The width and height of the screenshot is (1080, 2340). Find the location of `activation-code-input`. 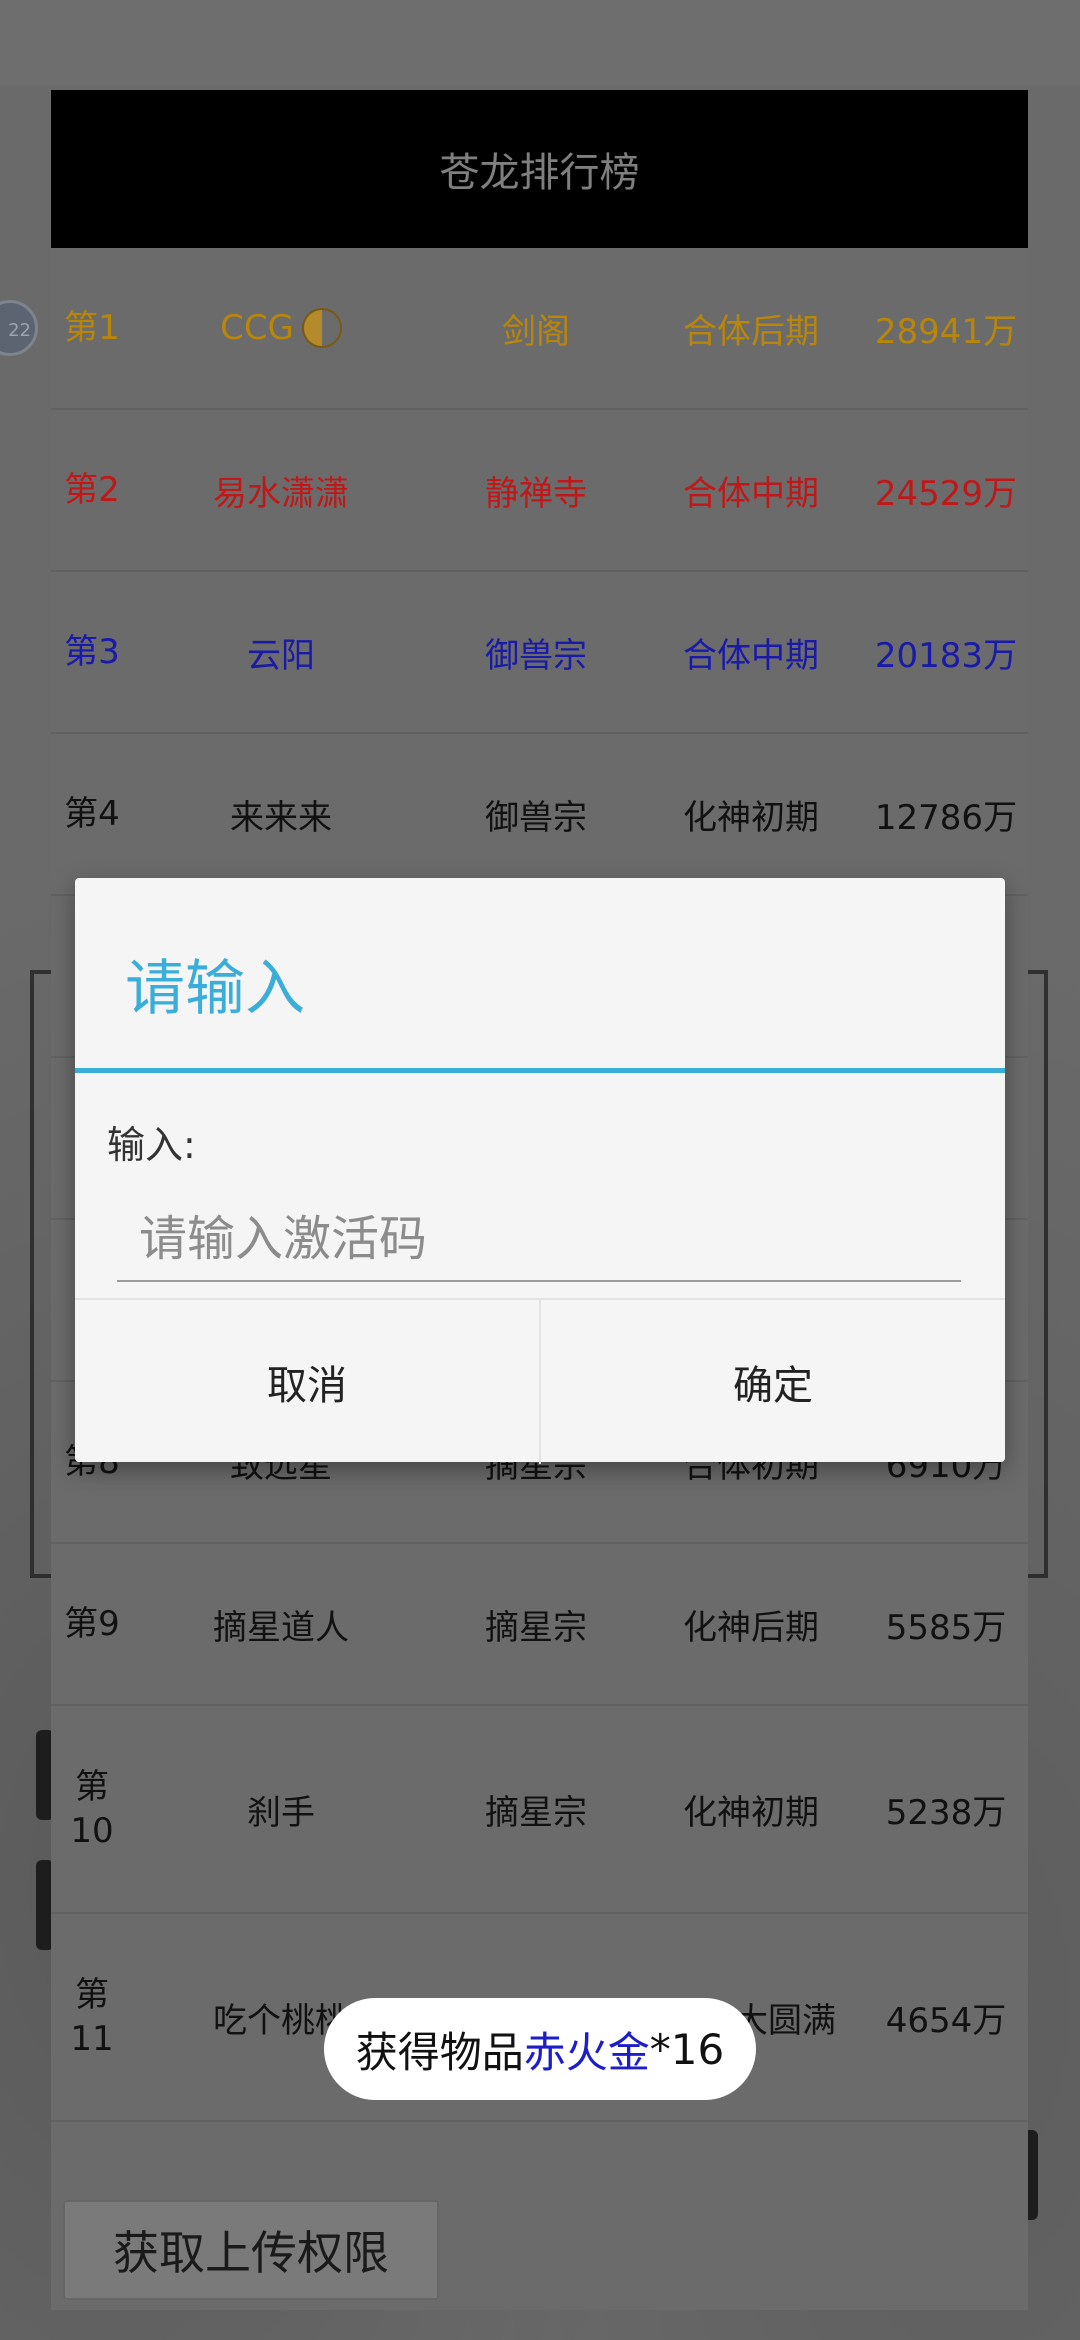

activation-code-input is located at coordinates (539, 1240).